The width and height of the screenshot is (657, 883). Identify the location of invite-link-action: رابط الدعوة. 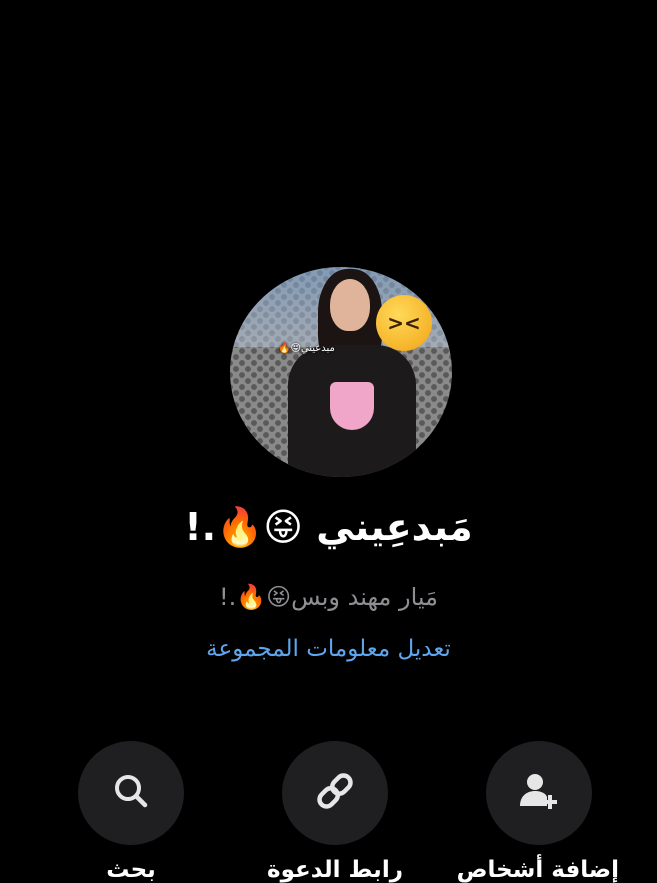
(335, 812).